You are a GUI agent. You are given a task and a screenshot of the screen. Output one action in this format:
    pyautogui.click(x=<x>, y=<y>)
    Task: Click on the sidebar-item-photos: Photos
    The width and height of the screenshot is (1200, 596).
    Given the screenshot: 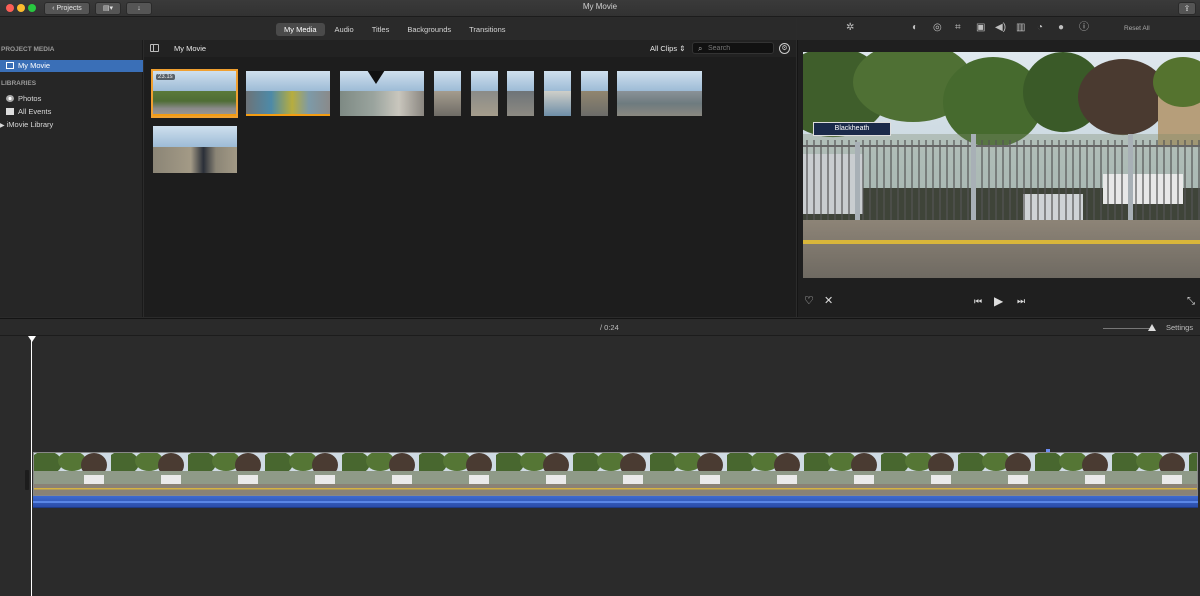 What is the action you would take?
    pyautogui.click(x=23, y=99)
    